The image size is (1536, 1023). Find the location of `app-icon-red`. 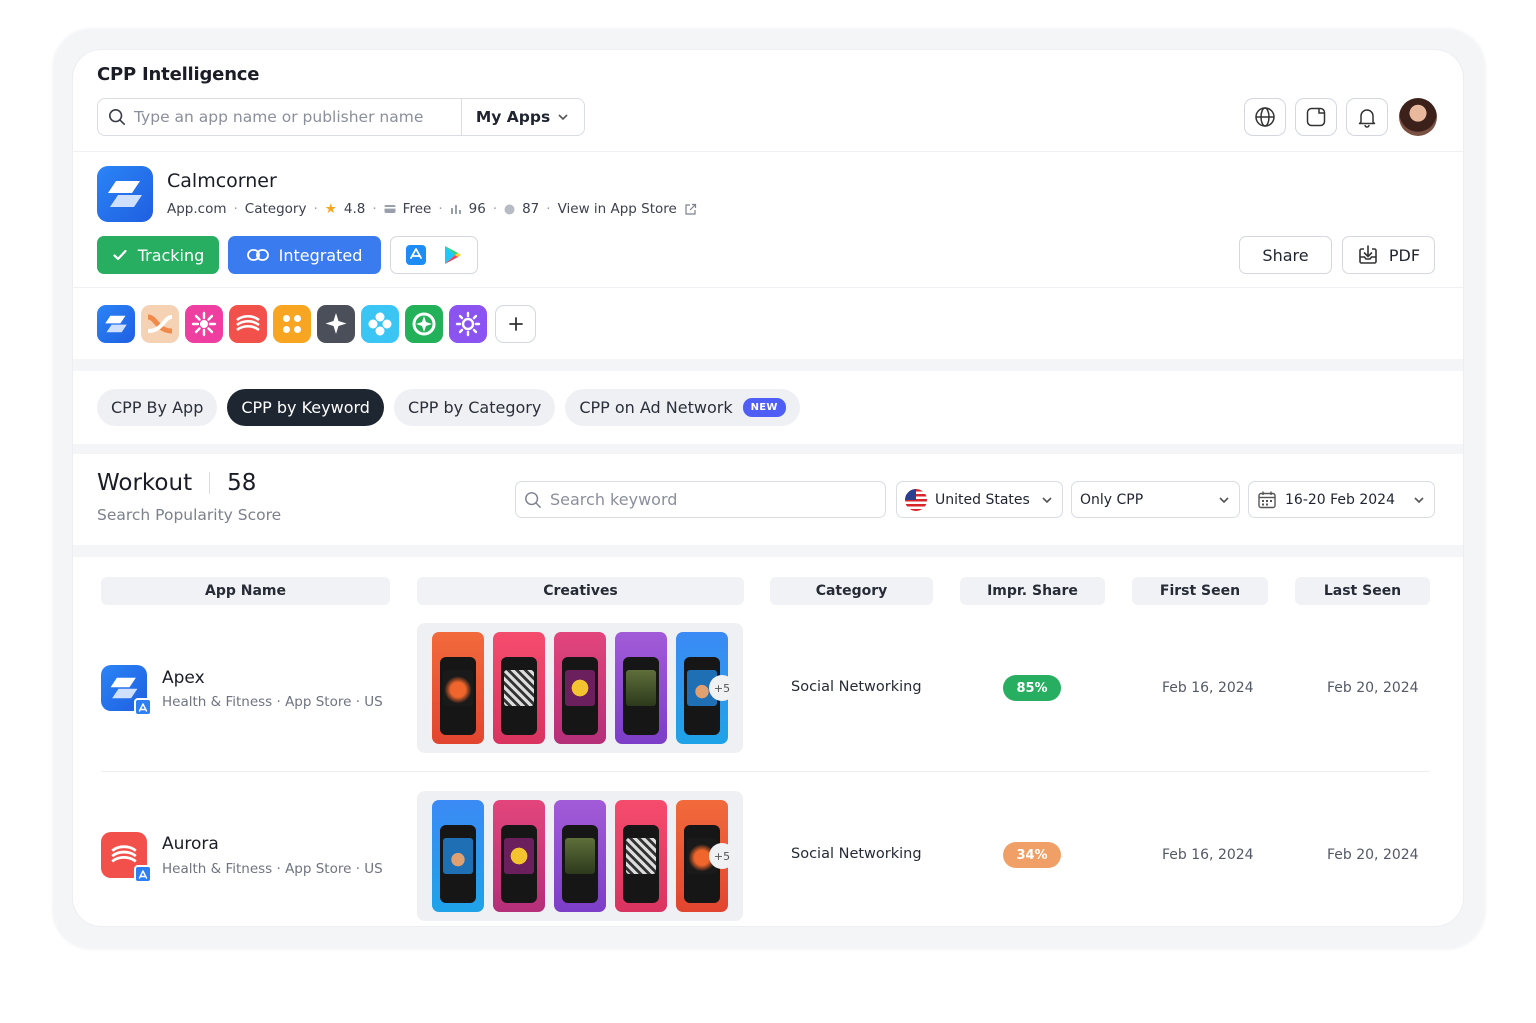

app-icon-red is located at coordinates (248, 324).